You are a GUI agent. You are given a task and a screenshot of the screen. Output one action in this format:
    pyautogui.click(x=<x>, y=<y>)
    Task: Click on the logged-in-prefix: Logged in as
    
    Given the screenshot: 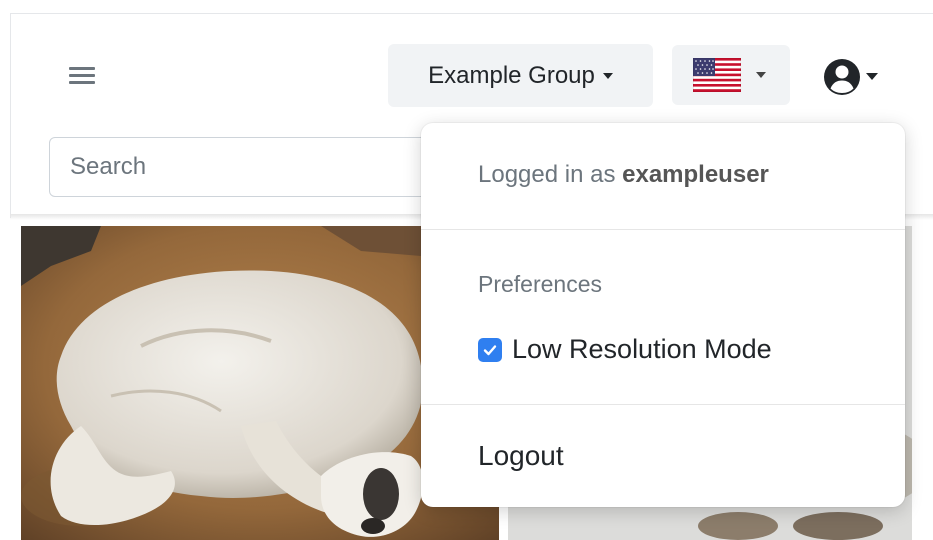 What is the action you would take?
    pyautogui.click(x=547, y=174)
    